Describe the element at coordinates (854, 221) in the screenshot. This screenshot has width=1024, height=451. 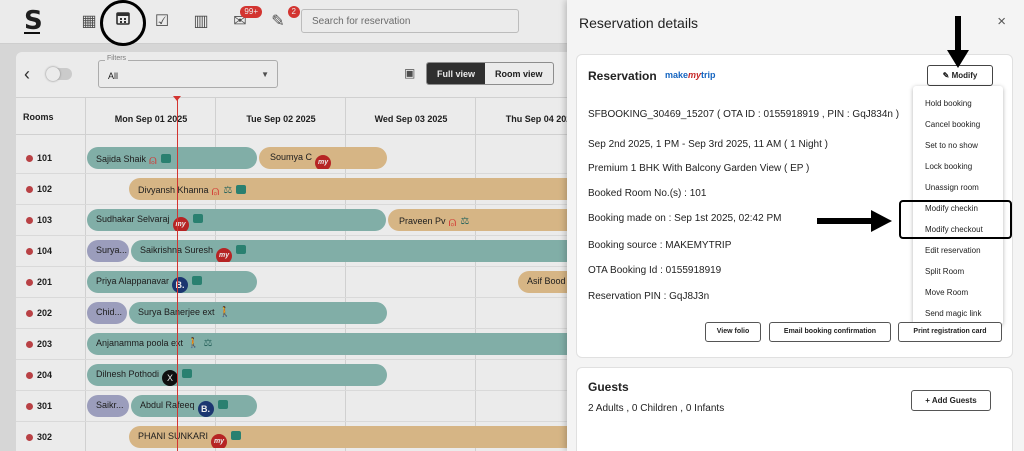
I see `annotation-arrow-right-icon` at that location.